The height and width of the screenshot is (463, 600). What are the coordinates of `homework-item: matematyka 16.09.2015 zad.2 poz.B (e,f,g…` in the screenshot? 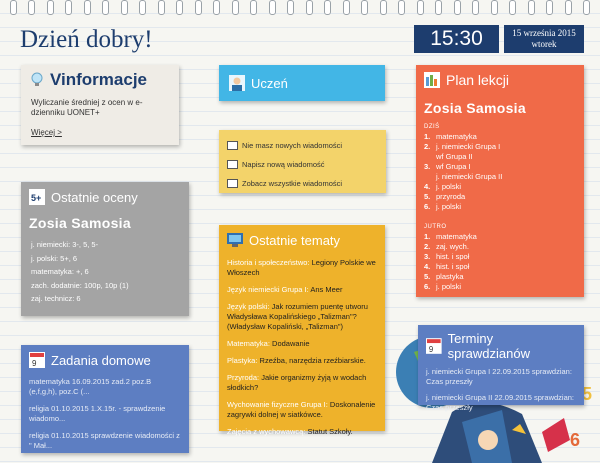 It's located at (90, 386).